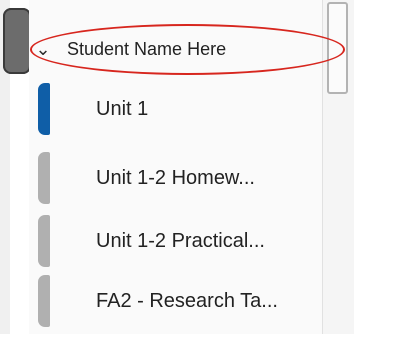  I want to click on vertical-scrollbar, so click(338, 169).